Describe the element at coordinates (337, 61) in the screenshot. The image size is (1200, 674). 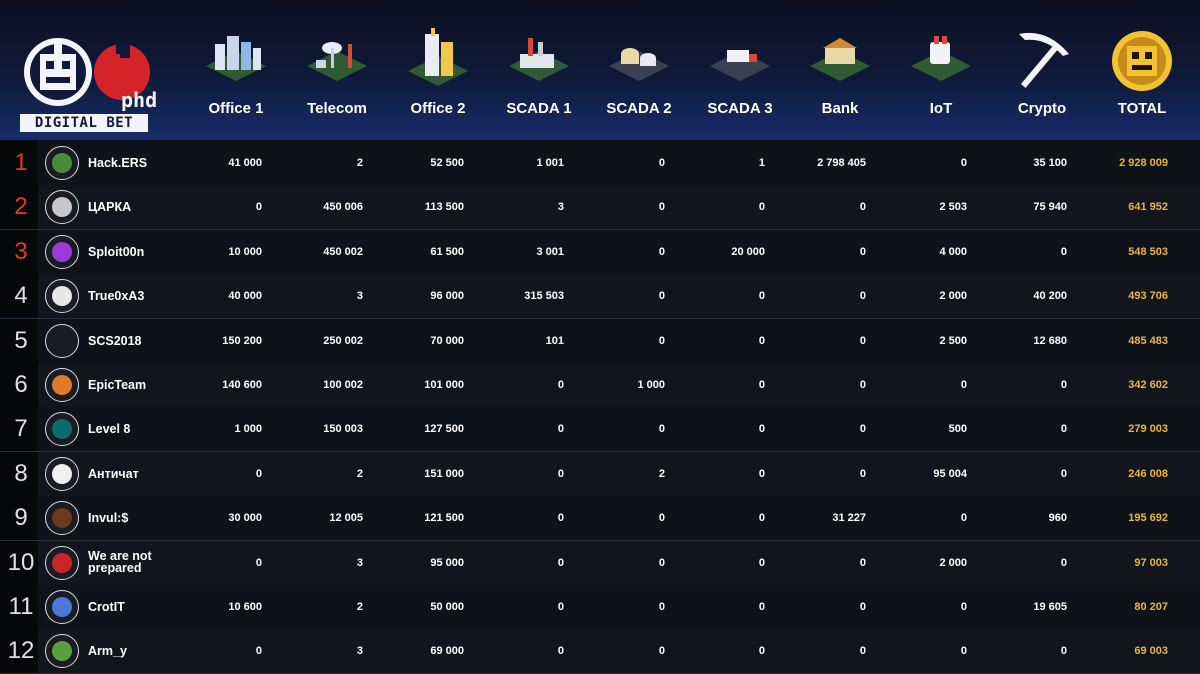
I see `telecom-tower-icon` at that location.